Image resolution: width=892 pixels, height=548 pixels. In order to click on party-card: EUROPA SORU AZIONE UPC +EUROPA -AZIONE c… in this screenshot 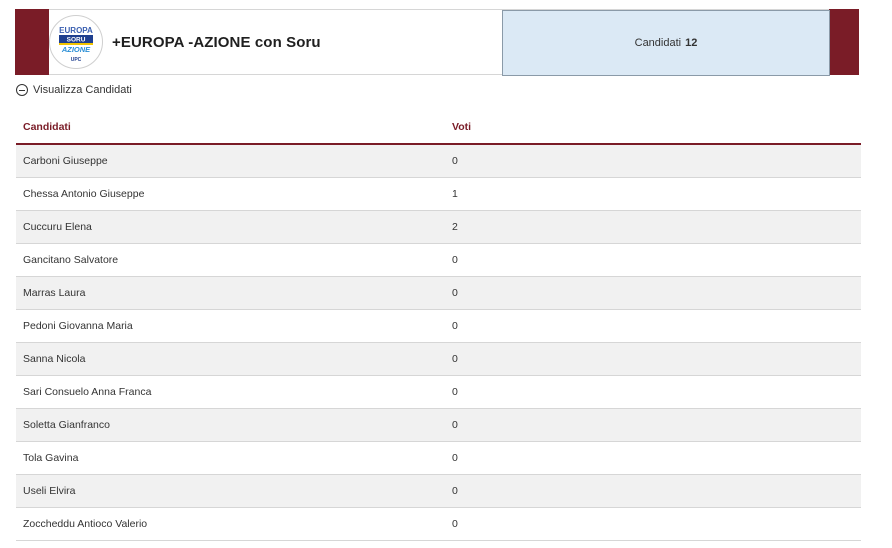, I will do `click(437, 42)`.